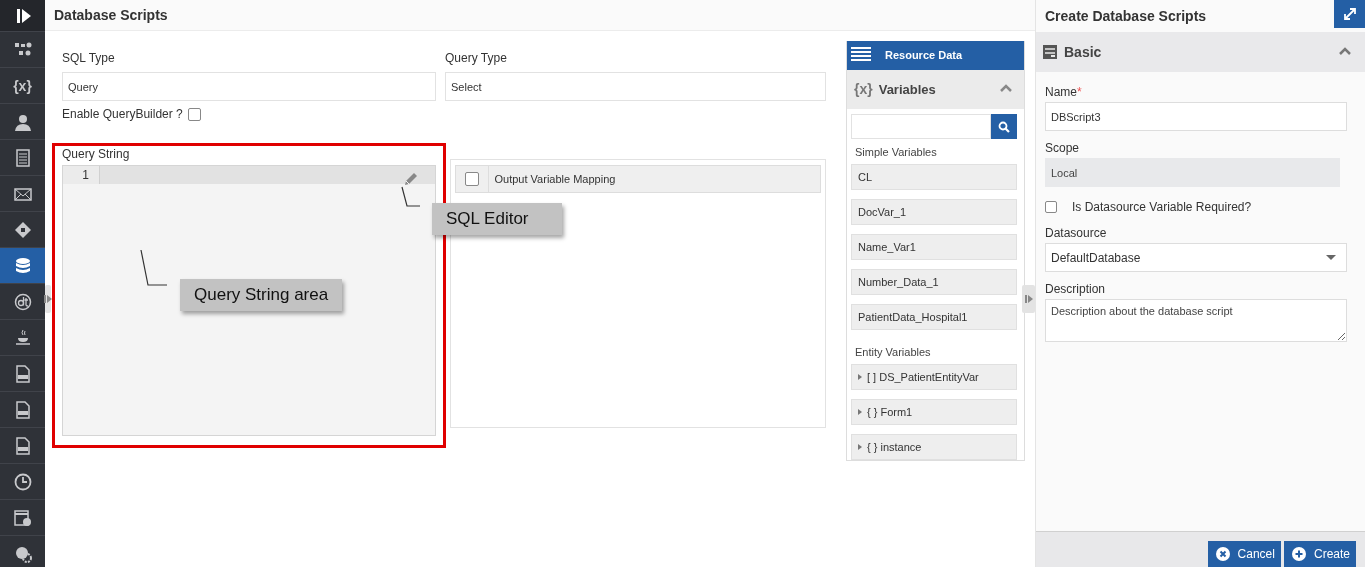 Image resolution: width=1366 pixels, height=567 pixels. Describe the element at coordinates (1083, 52) in the screenshot. I see `section-title: Basic` at that location.